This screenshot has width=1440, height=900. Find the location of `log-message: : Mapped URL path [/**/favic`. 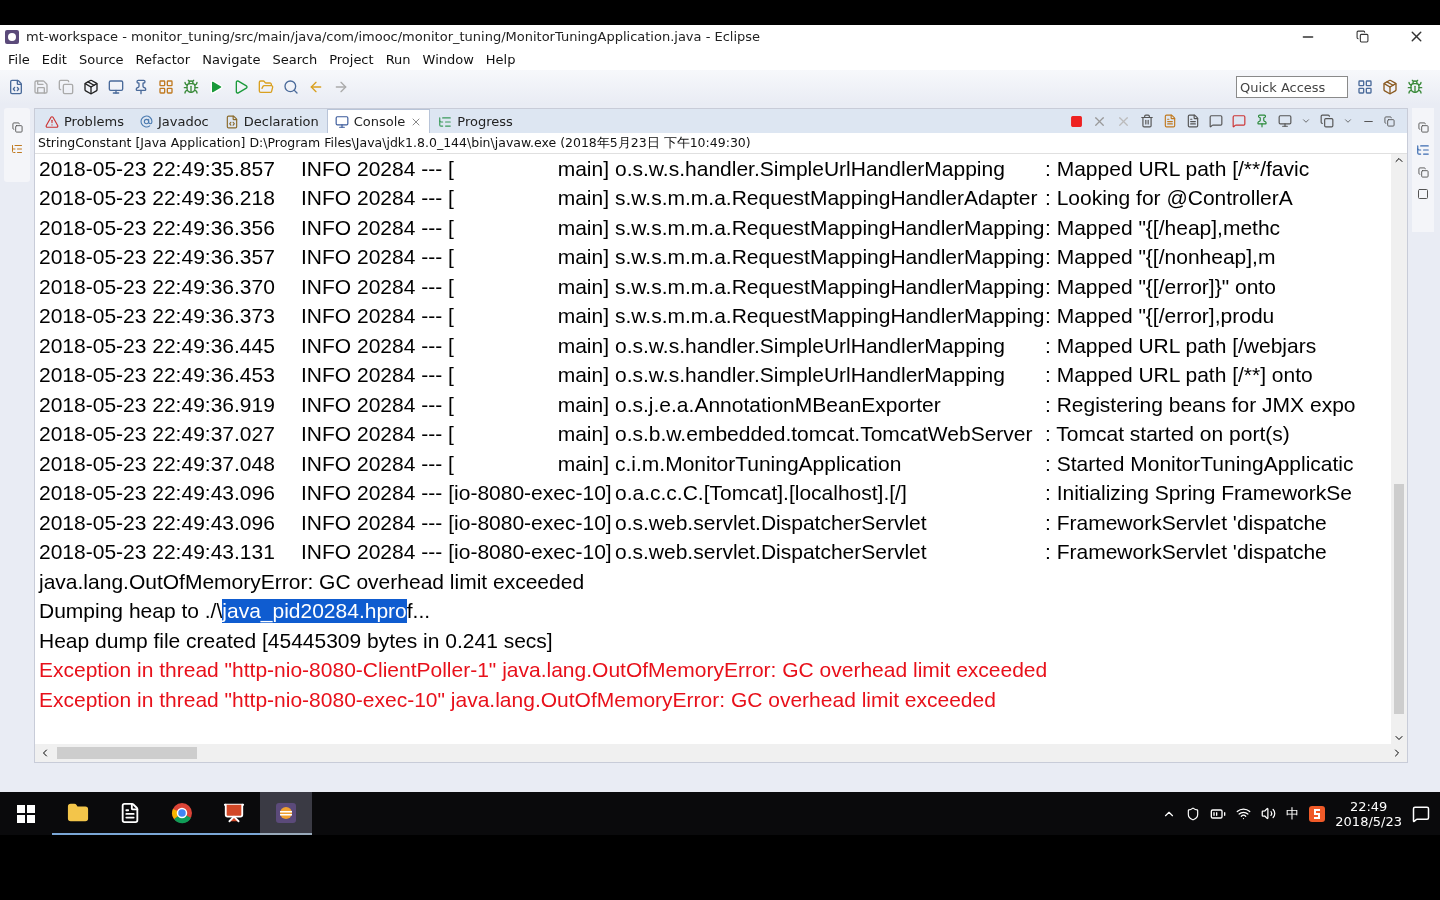

log-message: : Mapped URL path [/**/favic is located at coordinates (1177, 168).